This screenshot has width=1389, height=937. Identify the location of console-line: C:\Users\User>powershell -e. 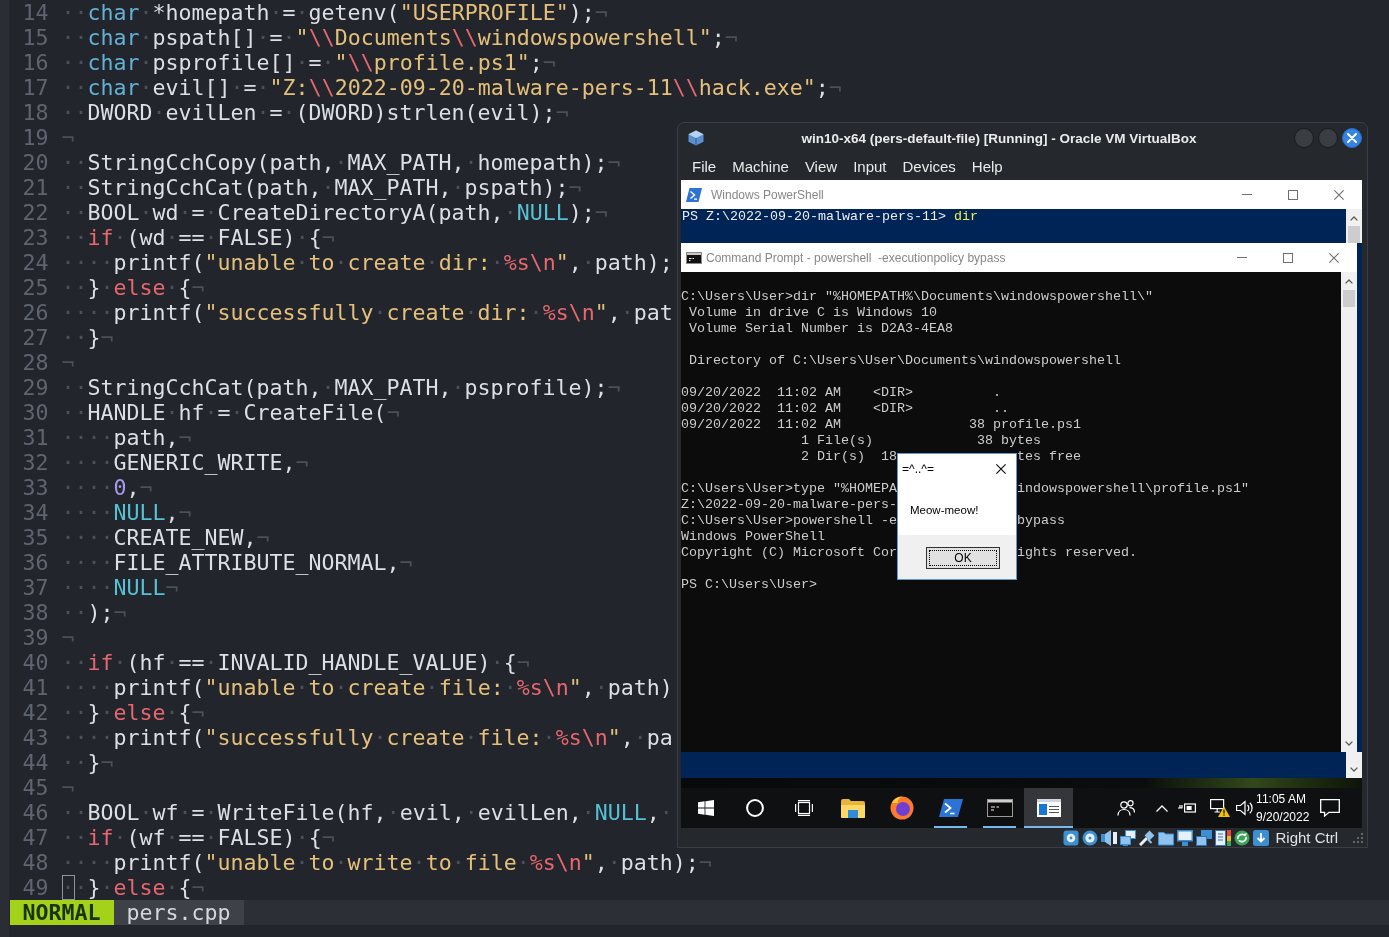
(789, 521).